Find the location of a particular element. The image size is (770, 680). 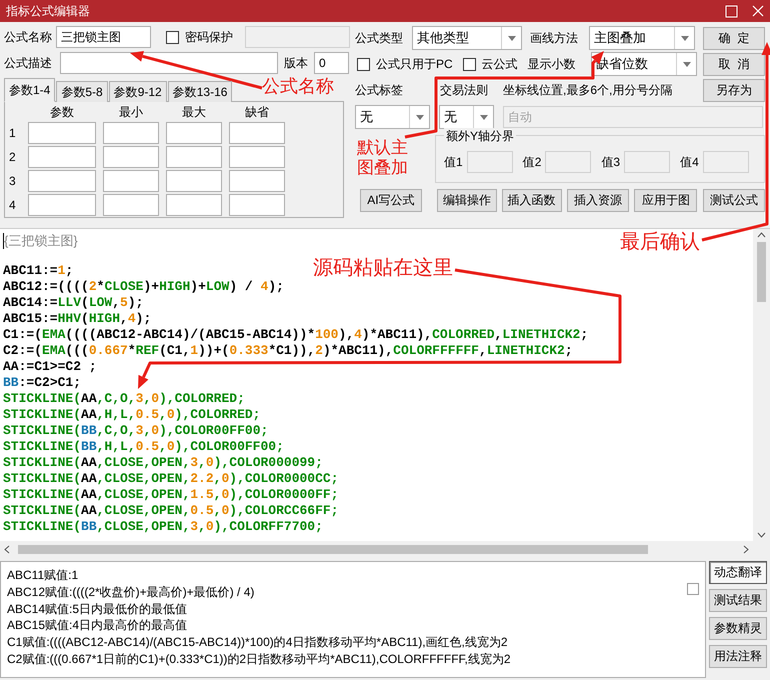

field-label: 交易法则 is located at coordinates (464, 90).